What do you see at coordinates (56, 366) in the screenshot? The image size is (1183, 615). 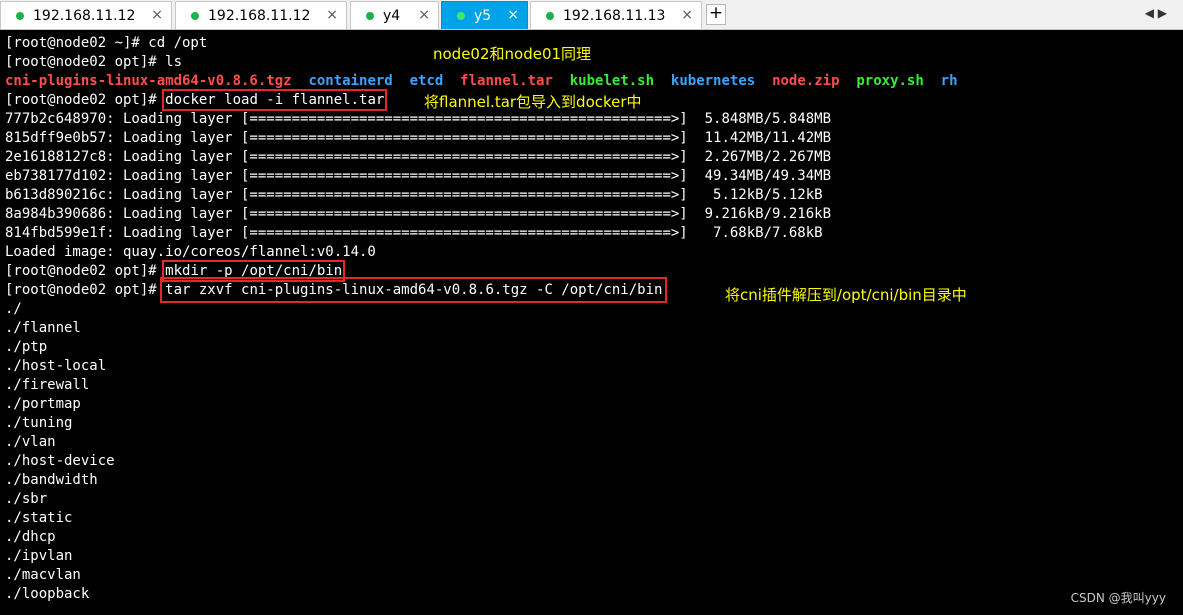 I see `extracted-file-line: ./host-local` at bounding box center [56, 366].